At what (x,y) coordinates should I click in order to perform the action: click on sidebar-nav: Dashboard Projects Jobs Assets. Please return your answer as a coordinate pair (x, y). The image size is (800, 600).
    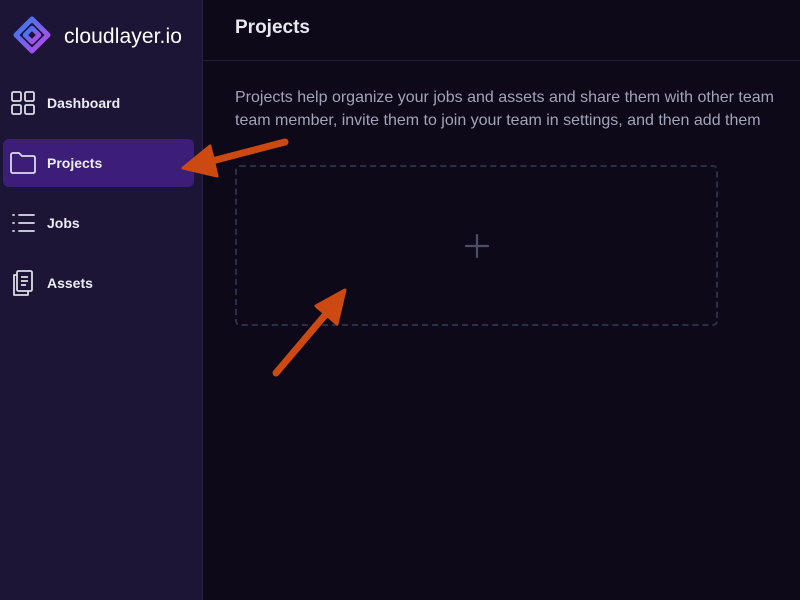
    Looking at the image, I should click on (98, 199).